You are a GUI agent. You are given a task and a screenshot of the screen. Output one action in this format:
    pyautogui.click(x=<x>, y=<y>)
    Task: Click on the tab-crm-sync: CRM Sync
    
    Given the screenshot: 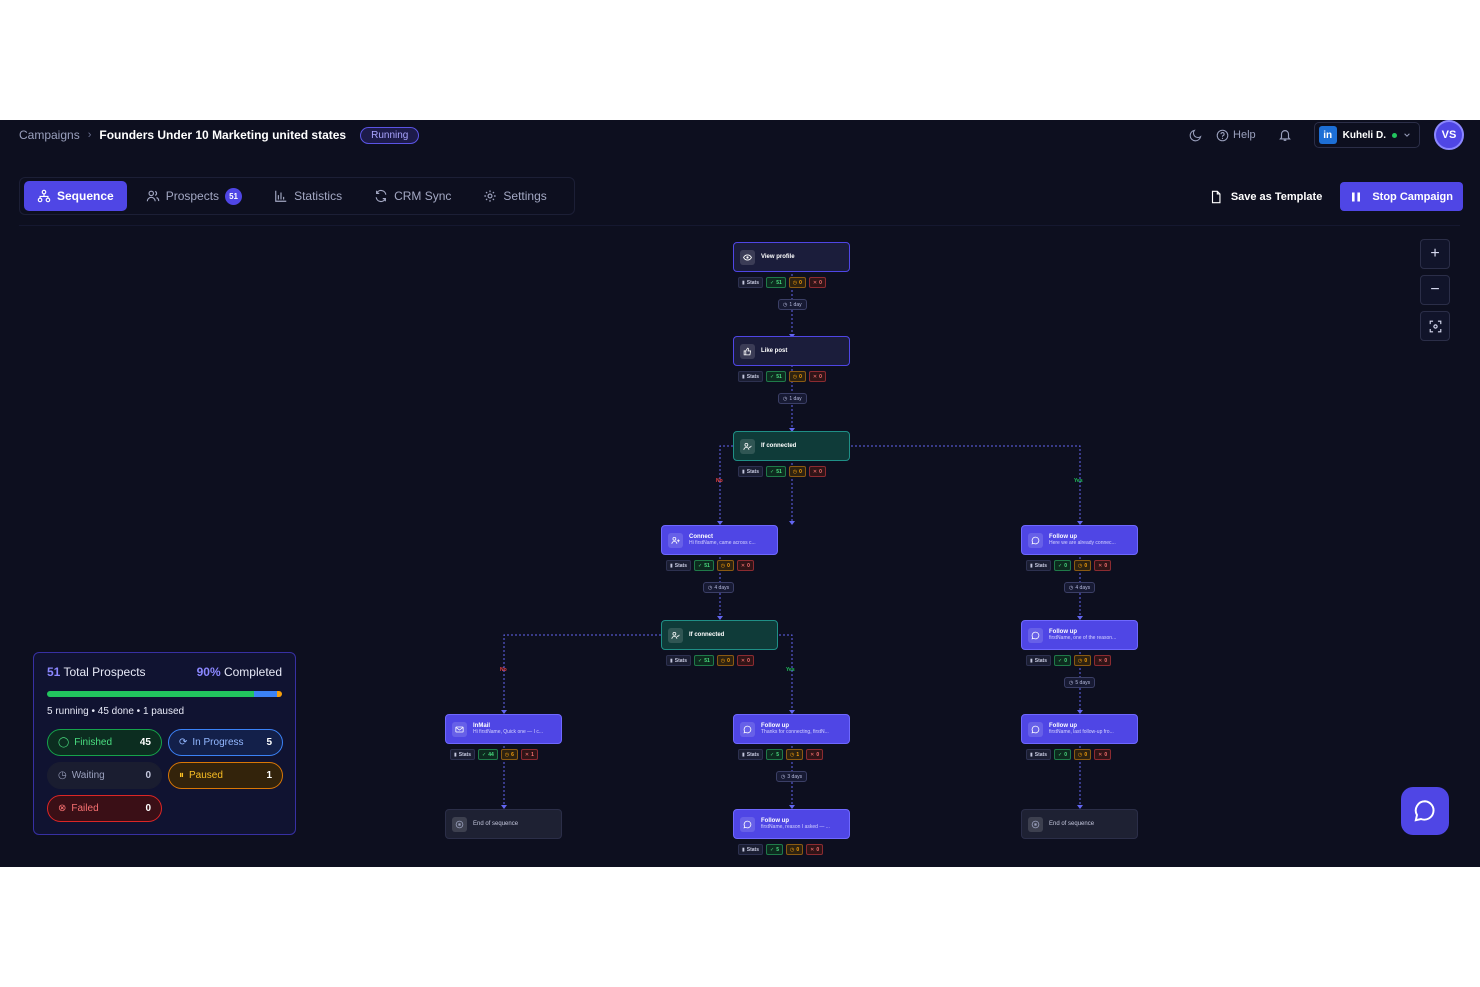 What is the action you would take?
    pyautogui.click(x=412, y=196)
    